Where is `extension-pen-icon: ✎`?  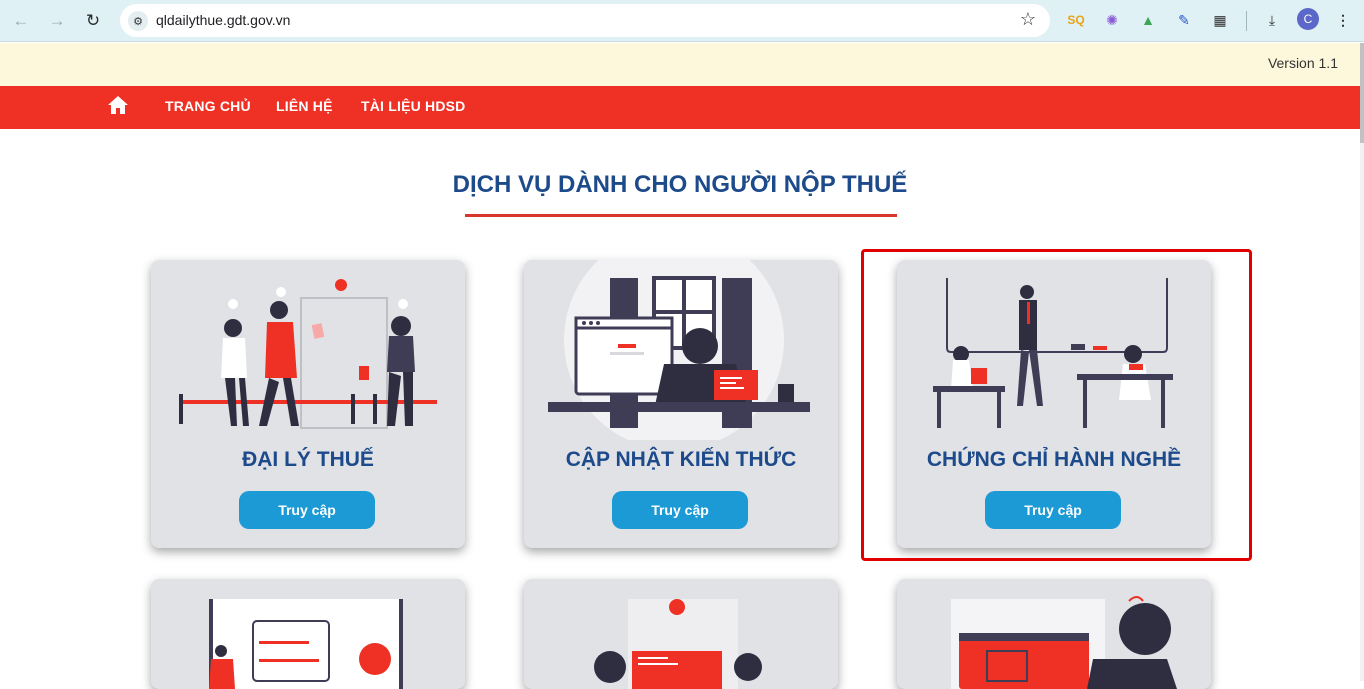 extension-pen-icon: ✎ is located at coordinates (1184, 20).